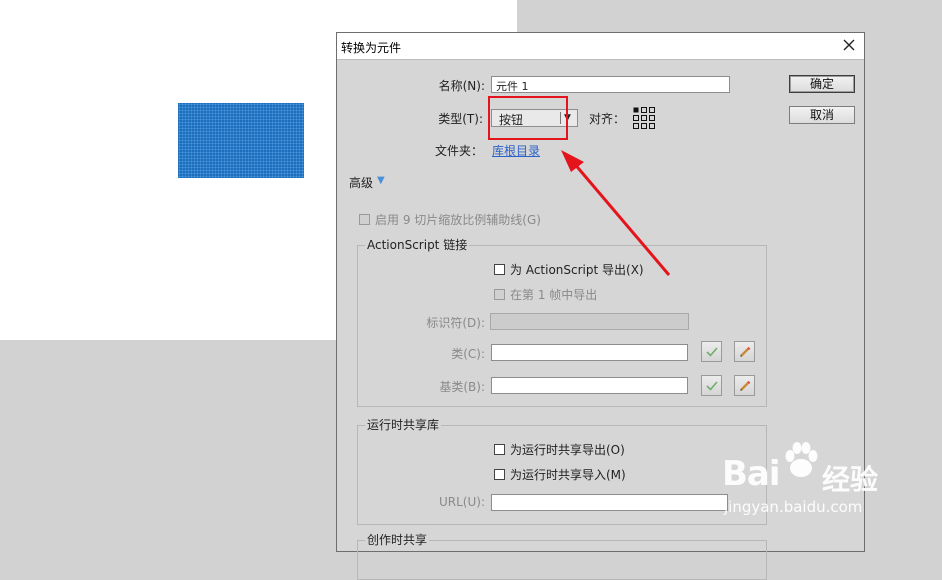  What do you see at coordinates (499, 294) in the screenshot?
I see `export-in-frame-checkbox` at bounding box center [499, 294].